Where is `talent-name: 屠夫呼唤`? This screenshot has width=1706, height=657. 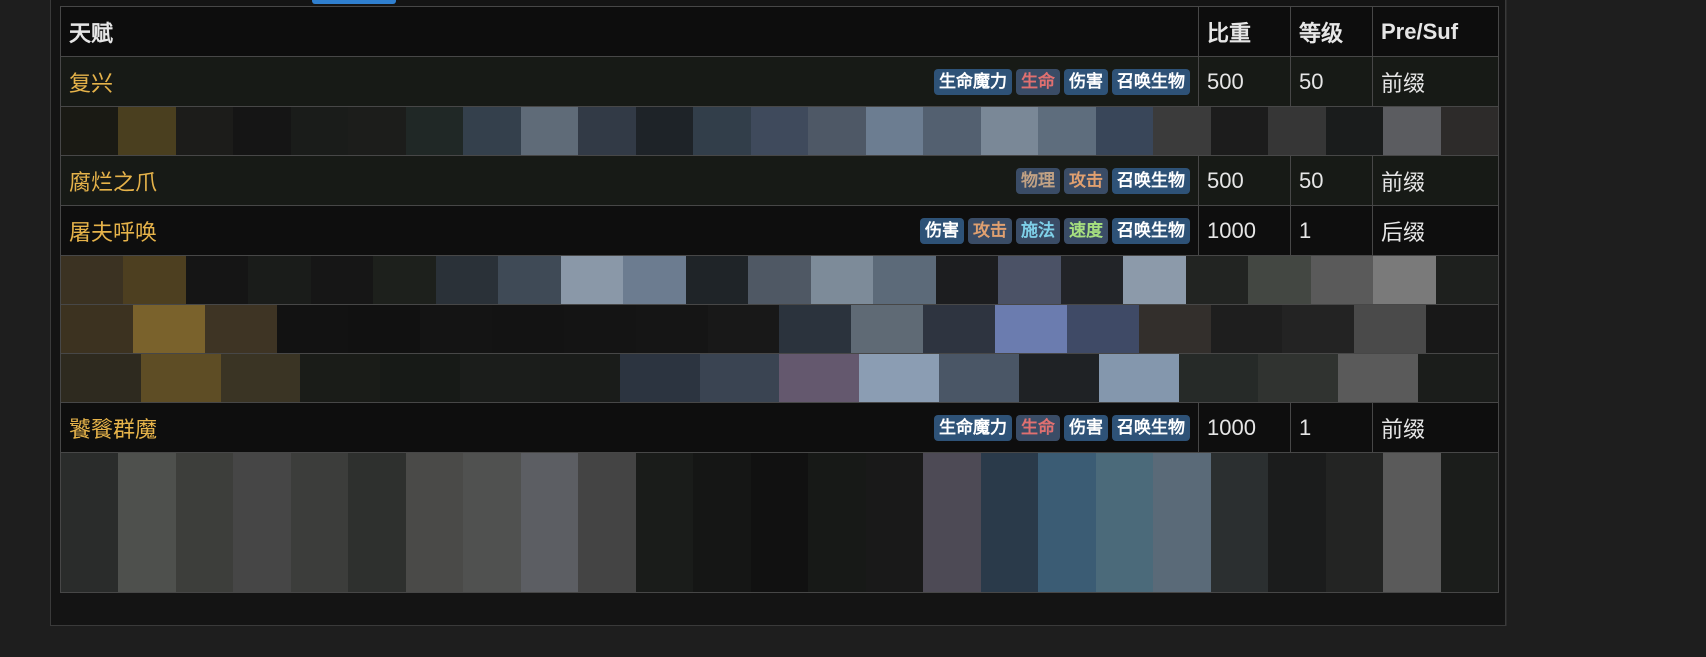 talent-name: 屠夫呼唤 is located at coordinates (113, 232).